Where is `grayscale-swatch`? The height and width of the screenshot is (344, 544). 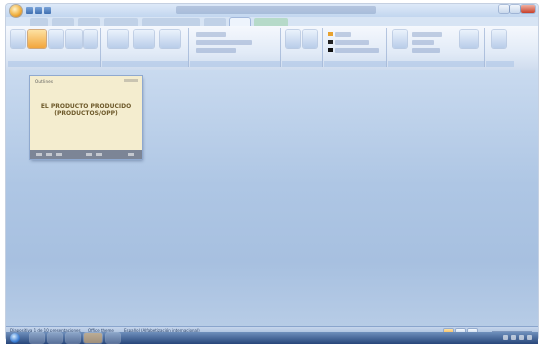
grayscale-swatch is located at coordinates (330, 42).